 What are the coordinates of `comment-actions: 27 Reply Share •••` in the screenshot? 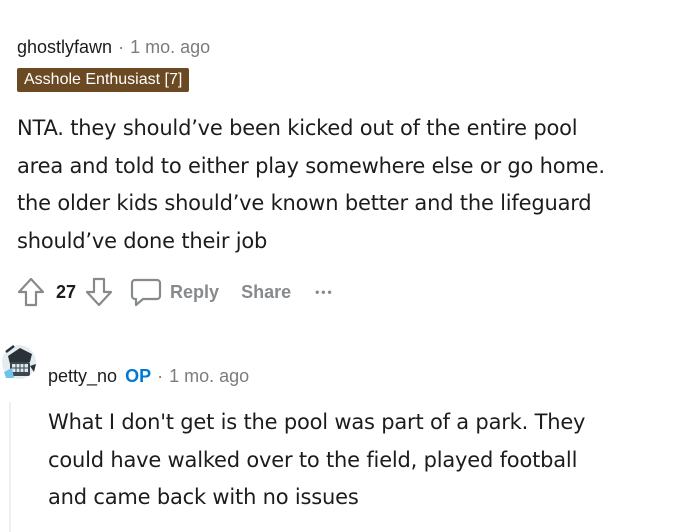 It's located at (174, 292).